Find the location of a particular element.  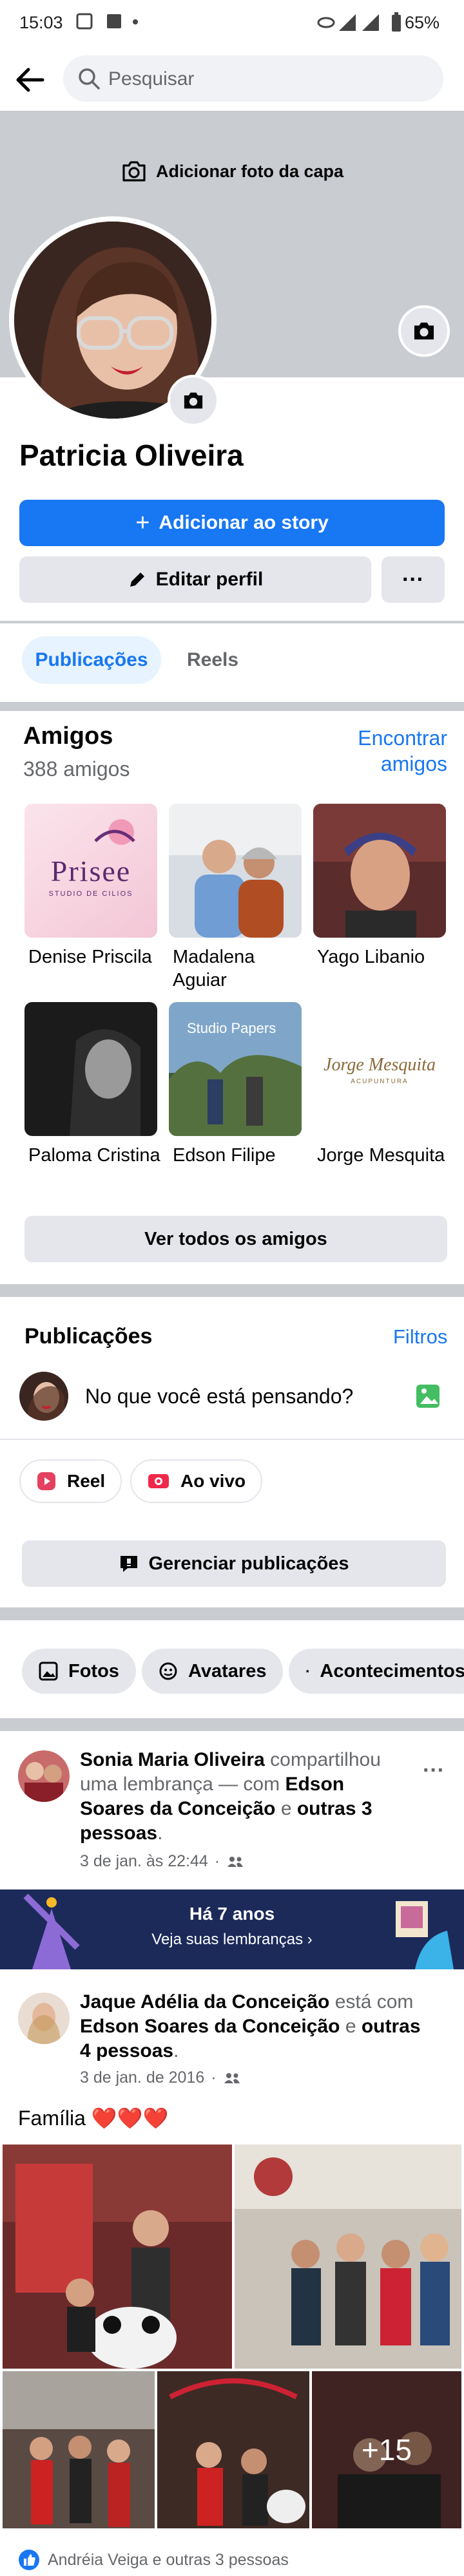

see-all-friends-label: Ver todos os amigos is located at coordinates (235, 1238).